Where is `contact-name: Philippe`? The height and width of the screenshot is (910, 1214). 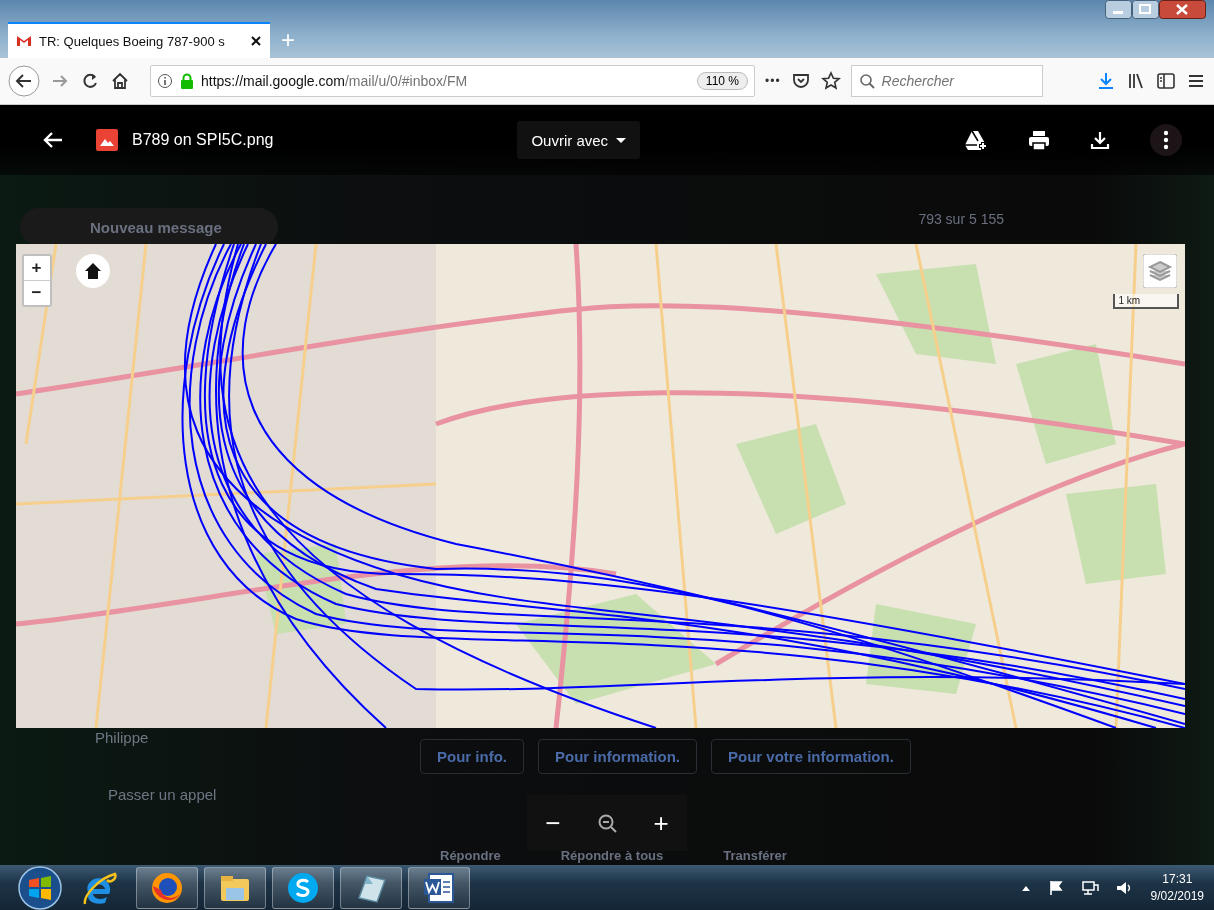 contact-name: Philippe is located at coordinates (122, 737).